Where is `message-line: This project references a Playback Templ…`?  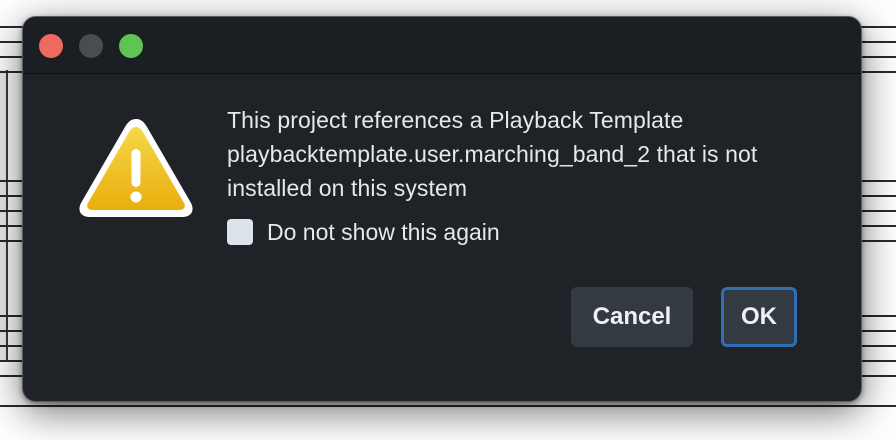
message-line: This project references a Playback Templ… is located at coordinates (455, 120).